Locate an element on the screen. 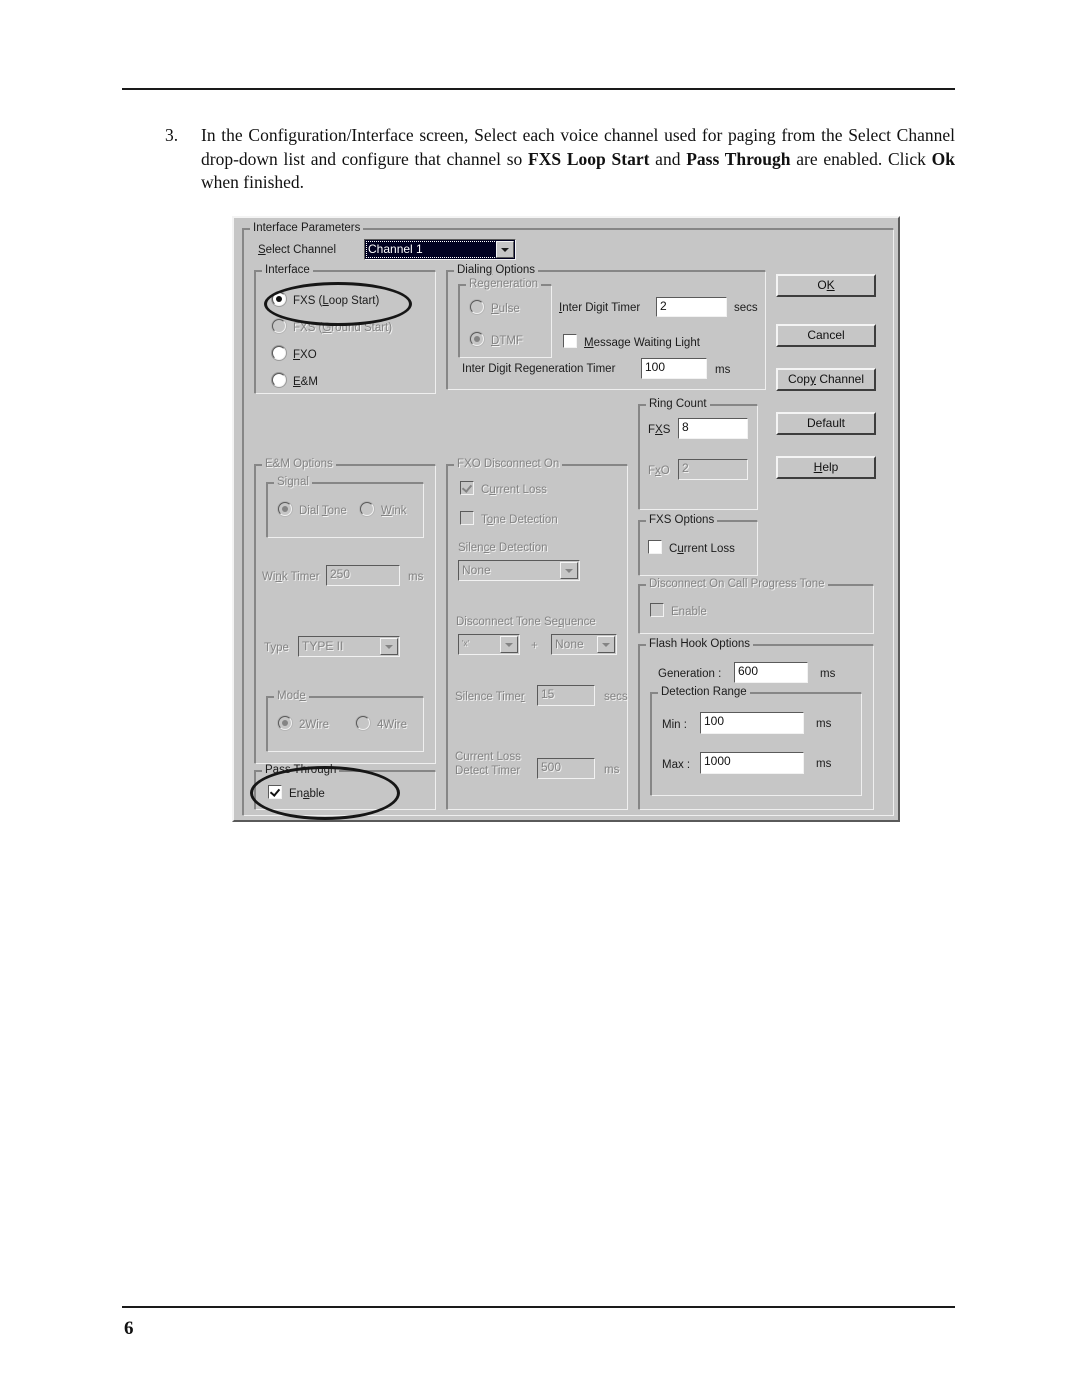 The width and height of the screenshot is (1080, 1397). checkbox-message-waiting-light: Message Waiting Light is located at coordinates (631, 342).